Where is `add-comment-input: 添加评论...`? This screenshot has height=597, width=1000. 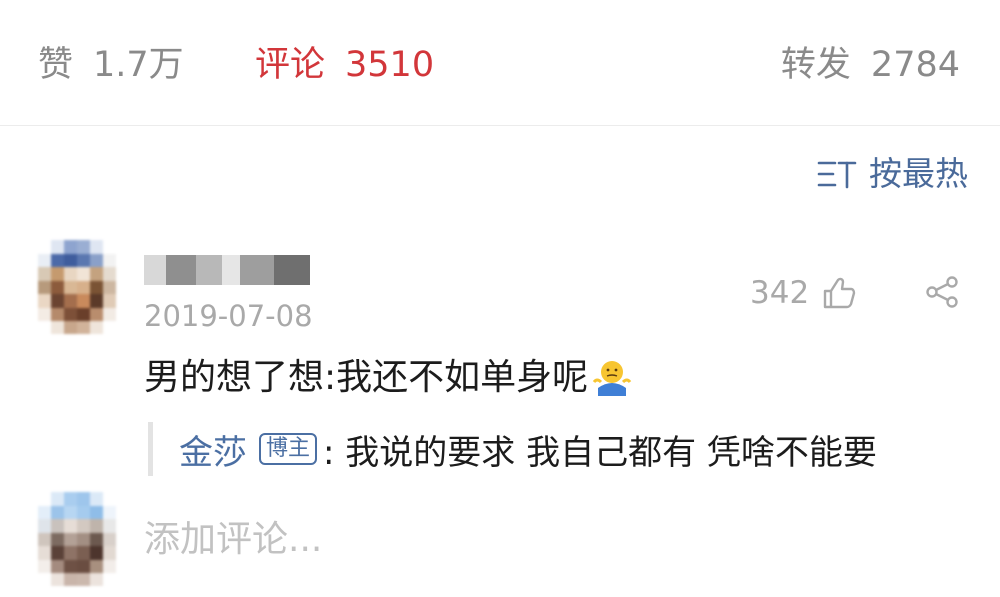
add-comment-input: 添加评论... is located at coordinates (233, 540).